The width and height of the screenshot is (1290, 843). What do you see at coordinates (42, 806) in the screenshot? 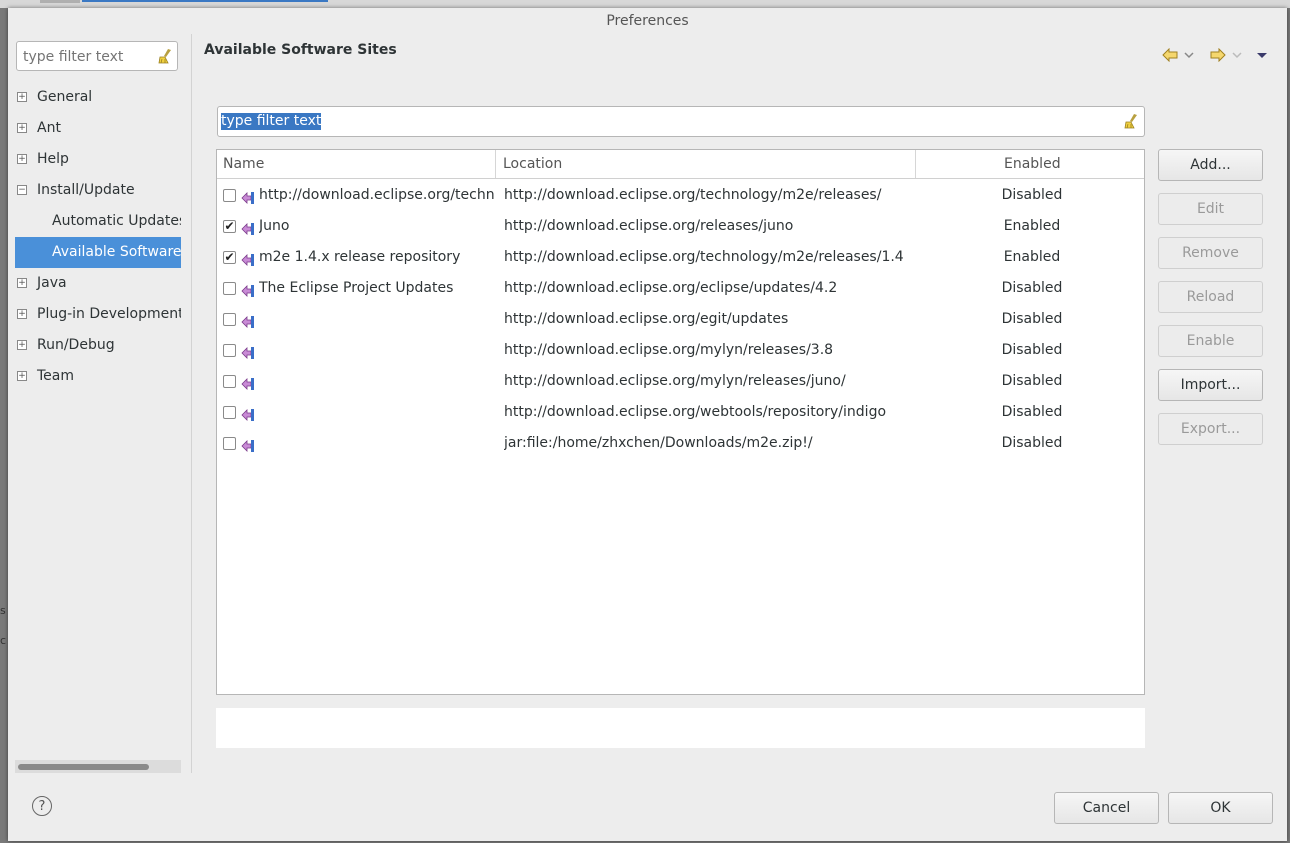
I see `help-icon: ?` at bounding box center [42, 806].